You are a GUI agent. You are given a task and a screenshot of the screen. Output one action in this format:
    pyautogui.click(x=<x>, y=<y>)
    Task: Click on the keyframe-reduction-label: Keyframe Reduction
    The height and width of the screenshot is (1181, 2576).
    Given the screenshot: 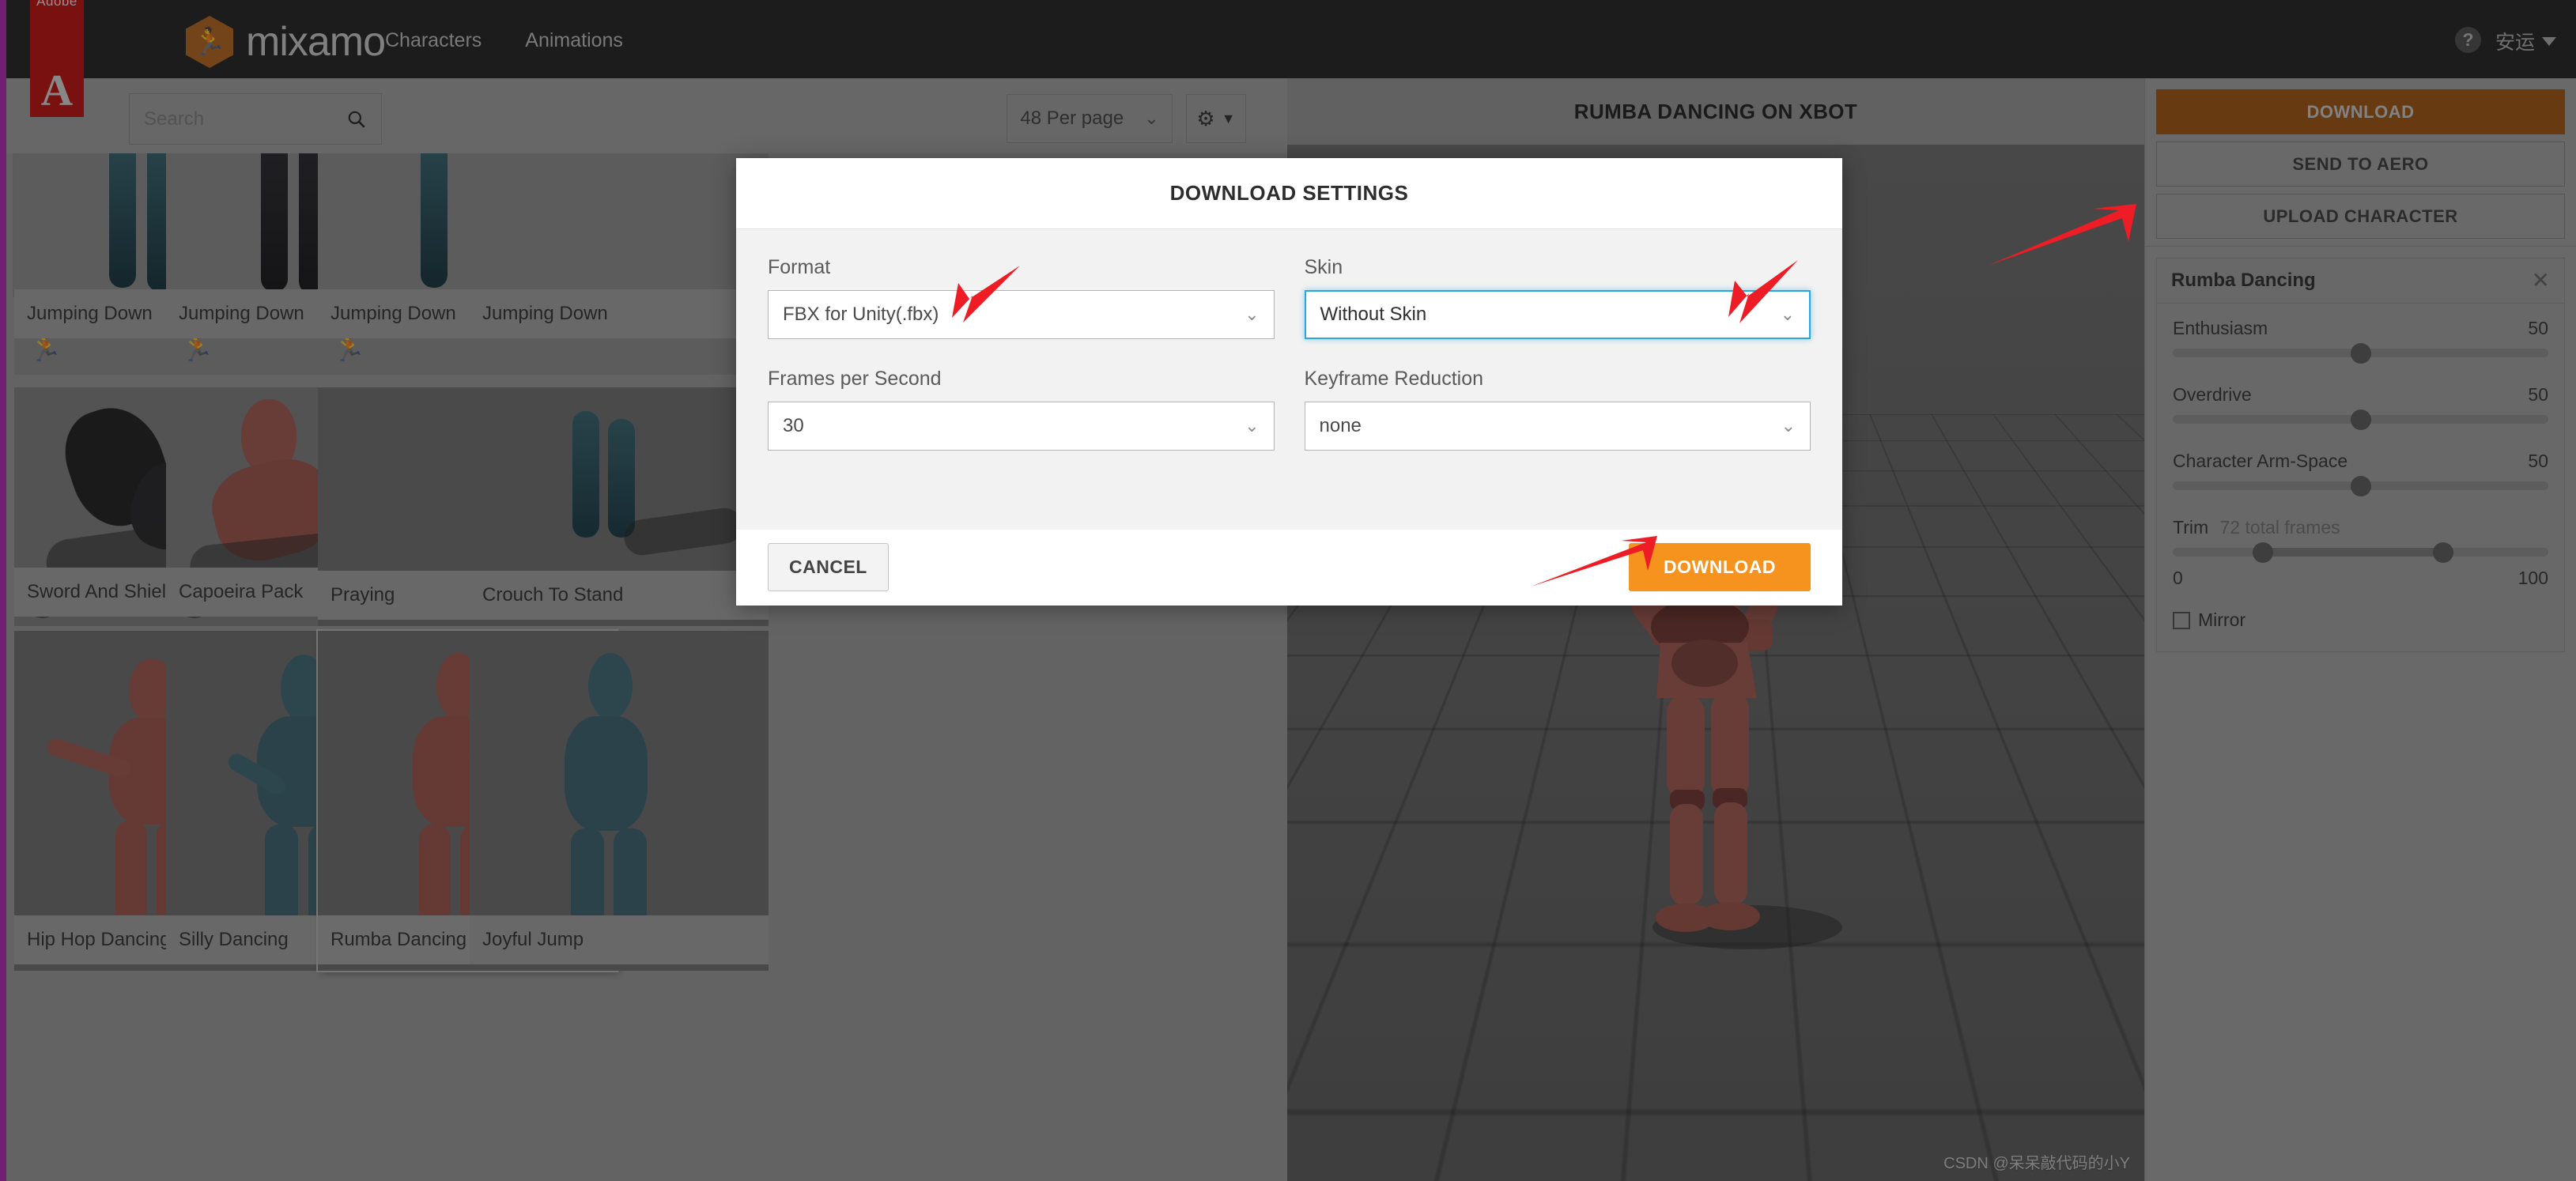 What is the action you would take?
    pyautogui.click(x=1394, y=379)
    